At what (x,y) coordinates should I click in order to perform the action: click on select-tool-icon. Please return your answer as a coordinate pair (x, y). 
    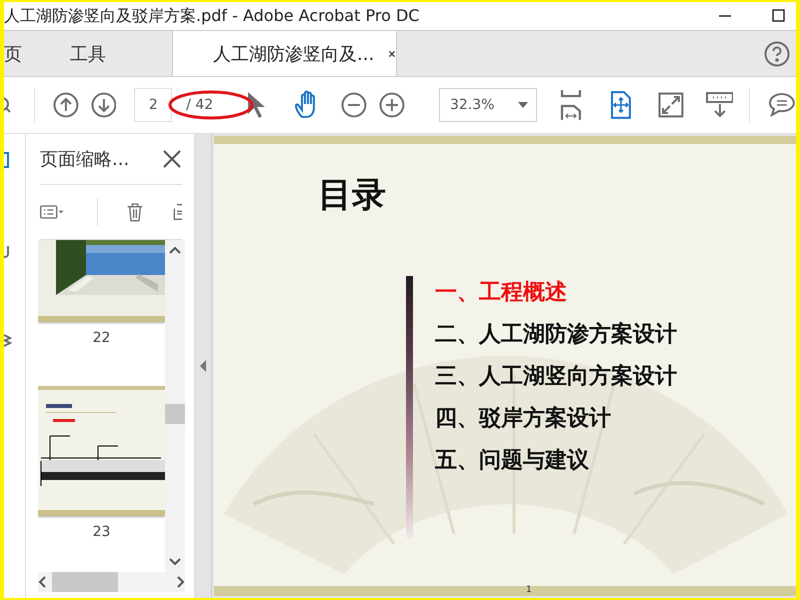
    Looking at the image, I should click on (256, 105).